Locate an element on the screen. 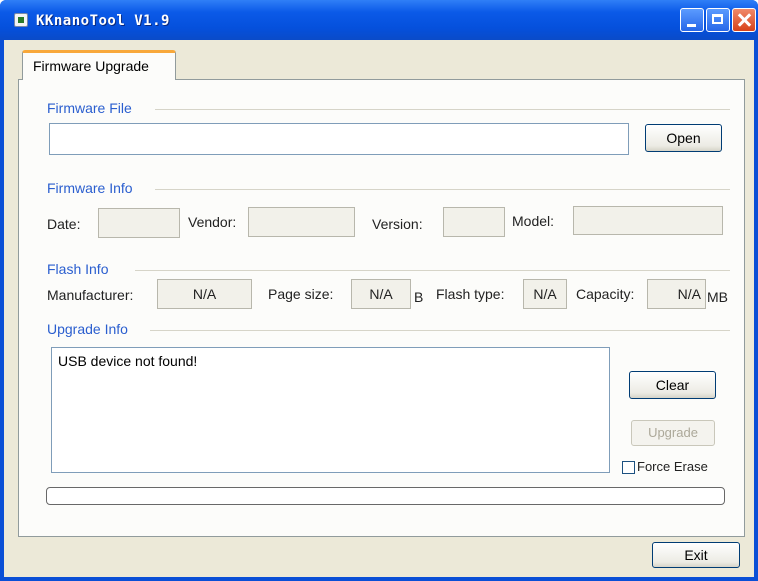  page-size-field: N/A is located at coordinates (381, 294).